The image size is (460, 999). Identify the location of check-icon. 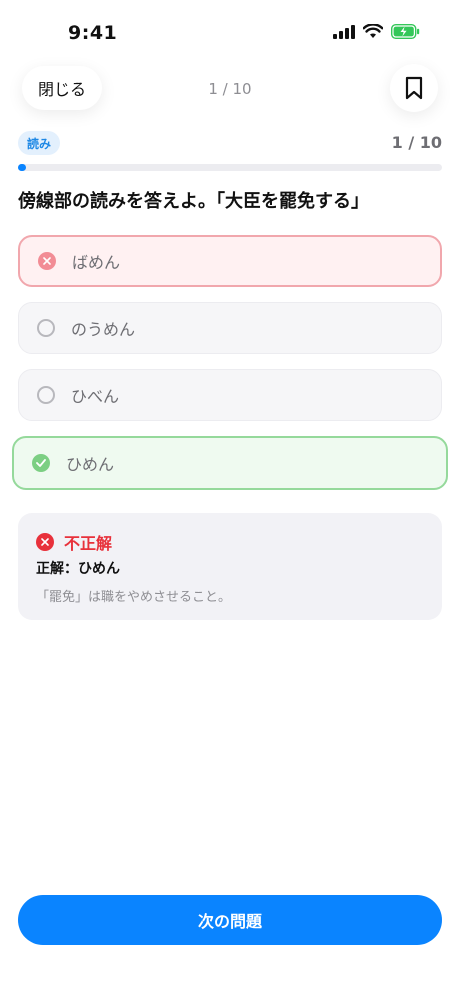
(41, 463).